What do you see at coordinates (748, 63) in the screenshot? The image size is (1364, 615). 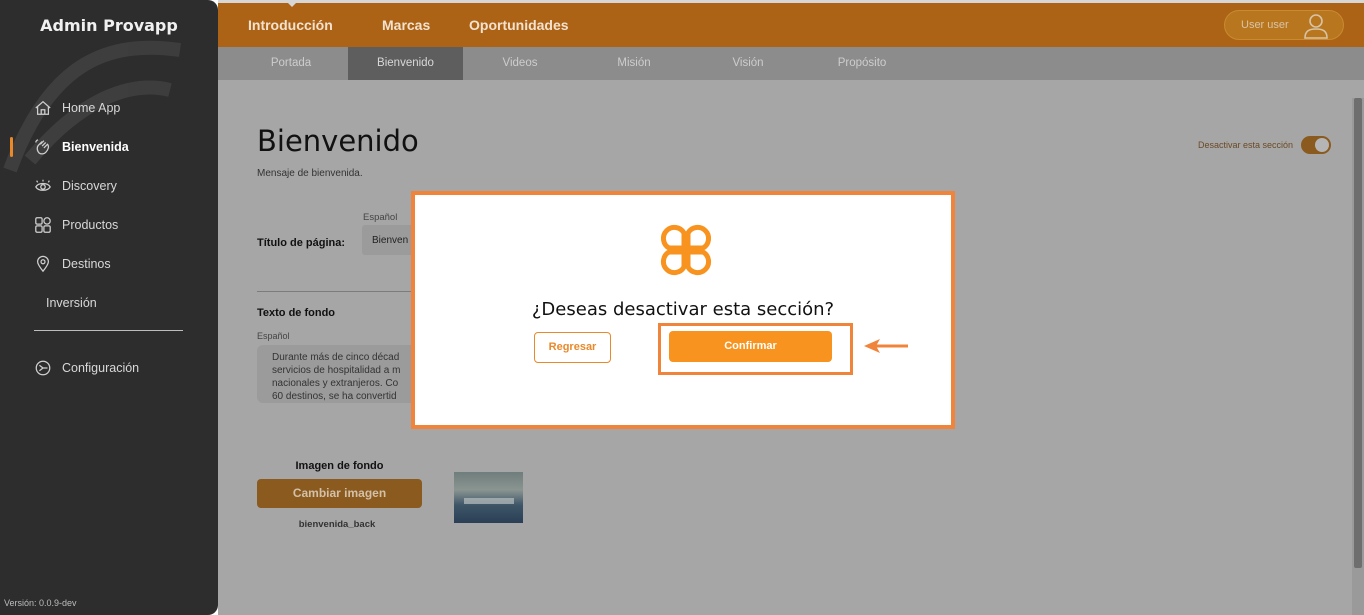 I see `subtab-vision: Visión` at bounding box center [748, 63].